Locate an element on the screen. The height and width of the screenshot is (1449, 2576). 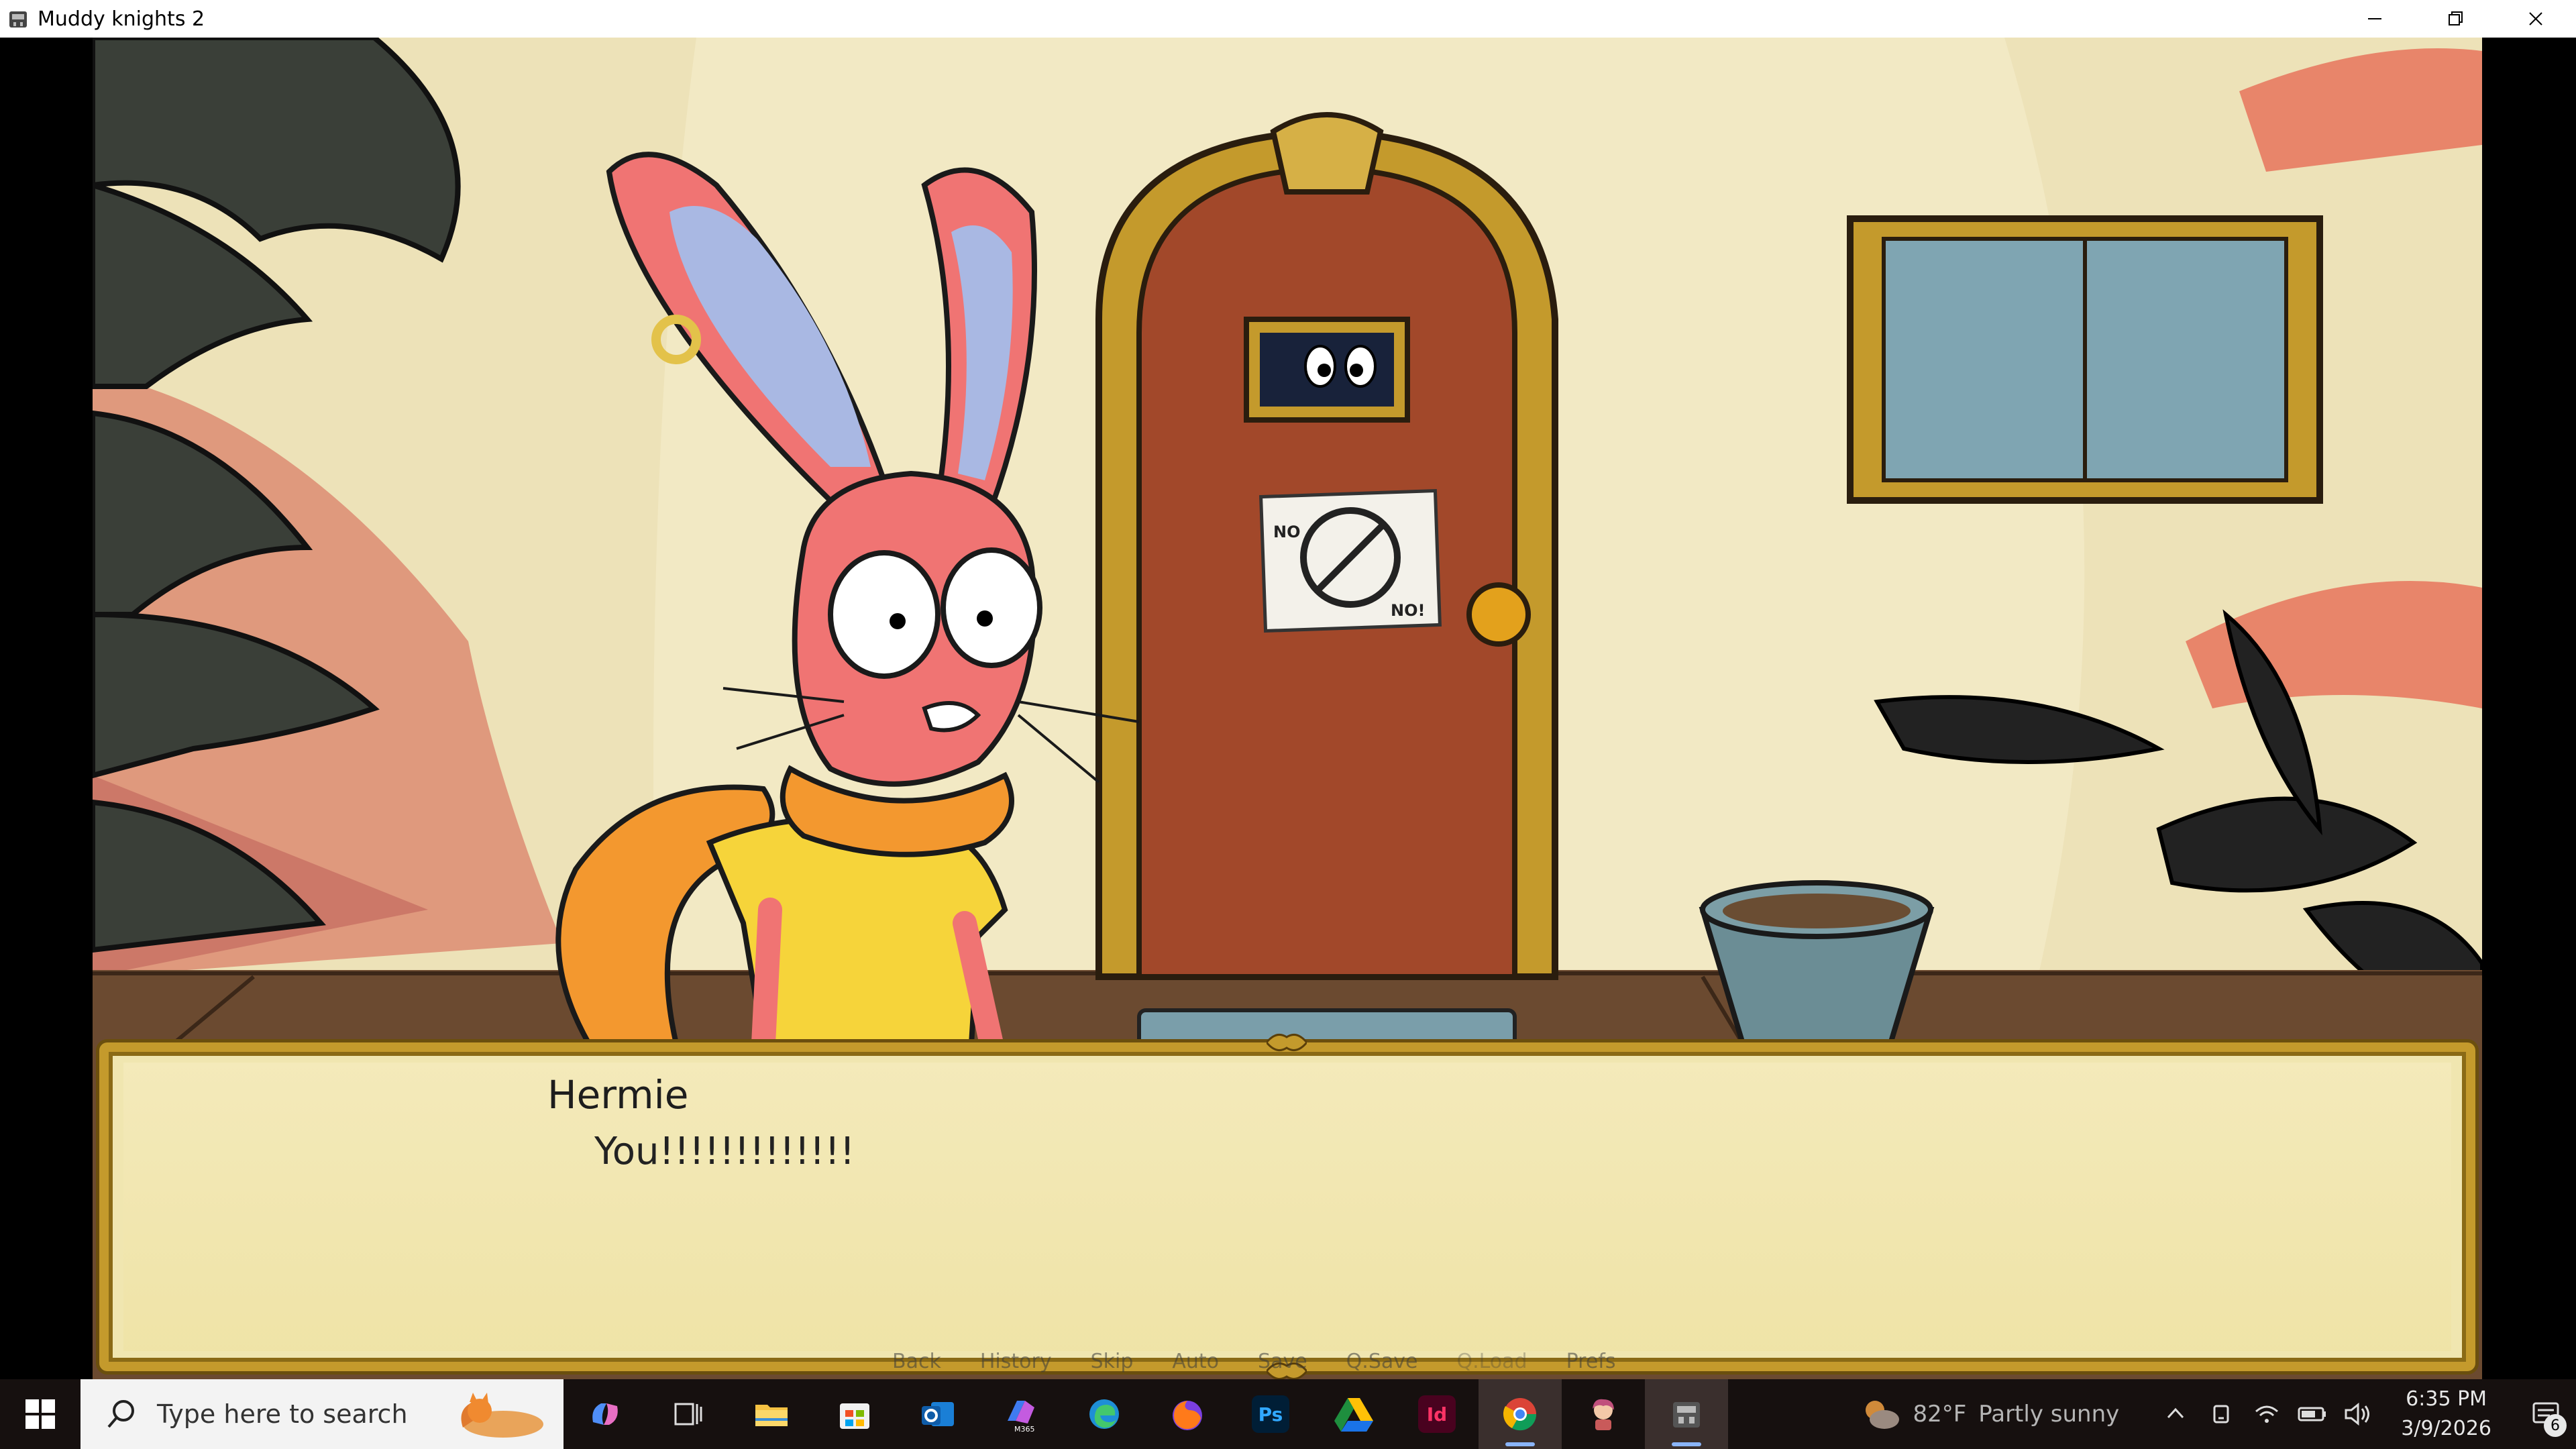
minimize-icon is located at coordinates (2374, 18).